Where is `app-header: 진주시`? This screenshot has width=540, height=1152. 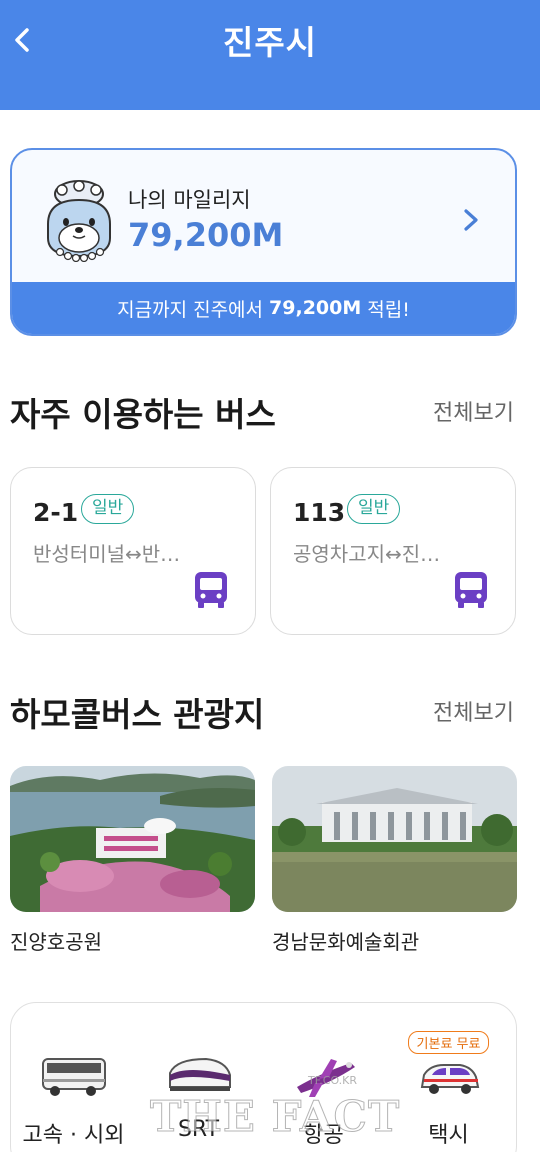
app-header: 진주시 is located at coordinates (270, 55).